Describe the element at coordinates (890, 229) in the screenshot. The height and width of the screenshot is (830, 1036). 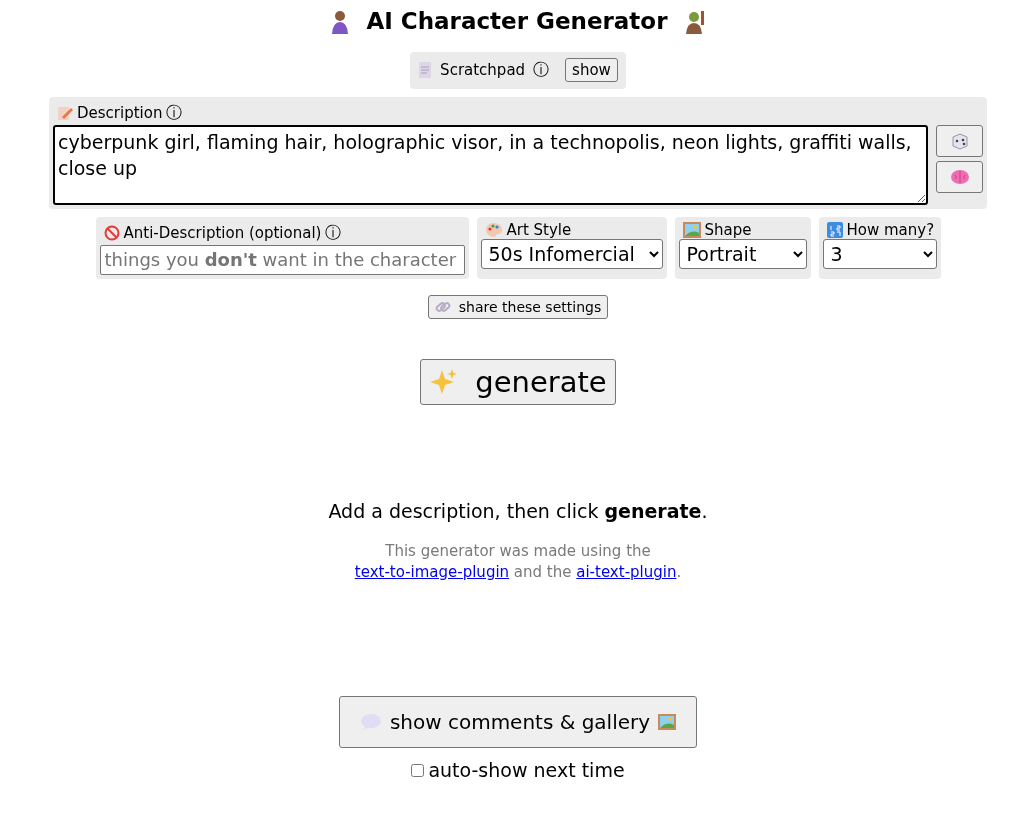
I see `how-many-label: How many?` at that location.